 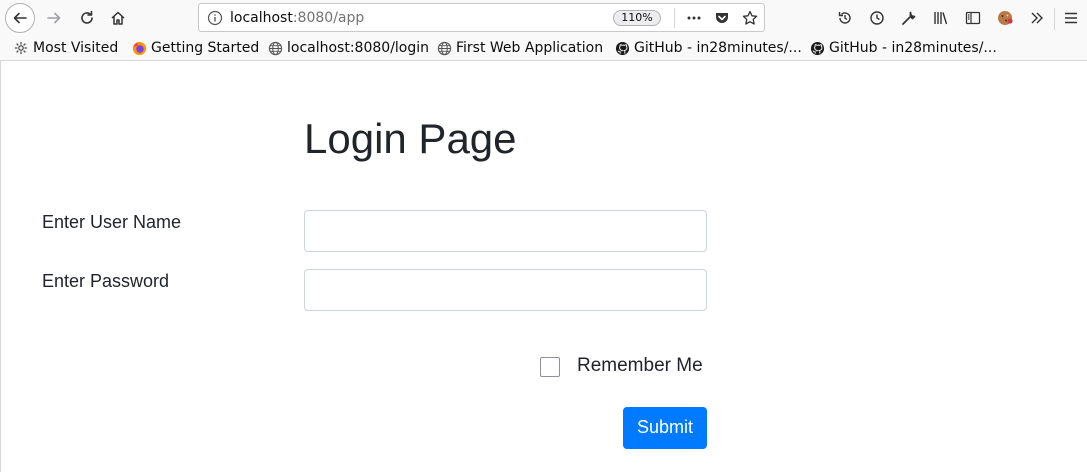 What do you see at coordinates (410, 138) in the screenshot?
I see `page-title: Login Page` at bounding box center [410, 138].